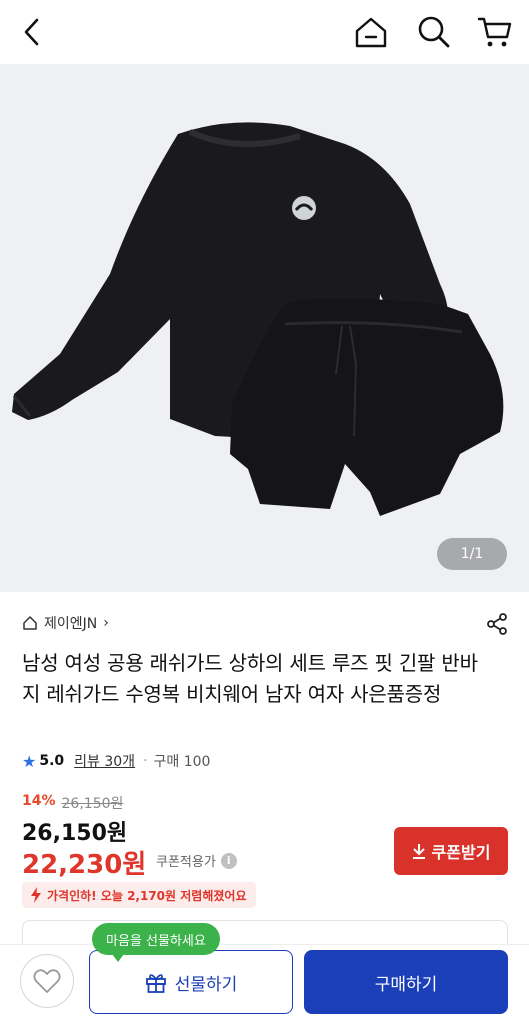 The height and width of the screenshot is (1024, 529). Describe the element at coordinates (206, 984) in the screenshot. I see `gift-button-label: 선물하기` at that location.